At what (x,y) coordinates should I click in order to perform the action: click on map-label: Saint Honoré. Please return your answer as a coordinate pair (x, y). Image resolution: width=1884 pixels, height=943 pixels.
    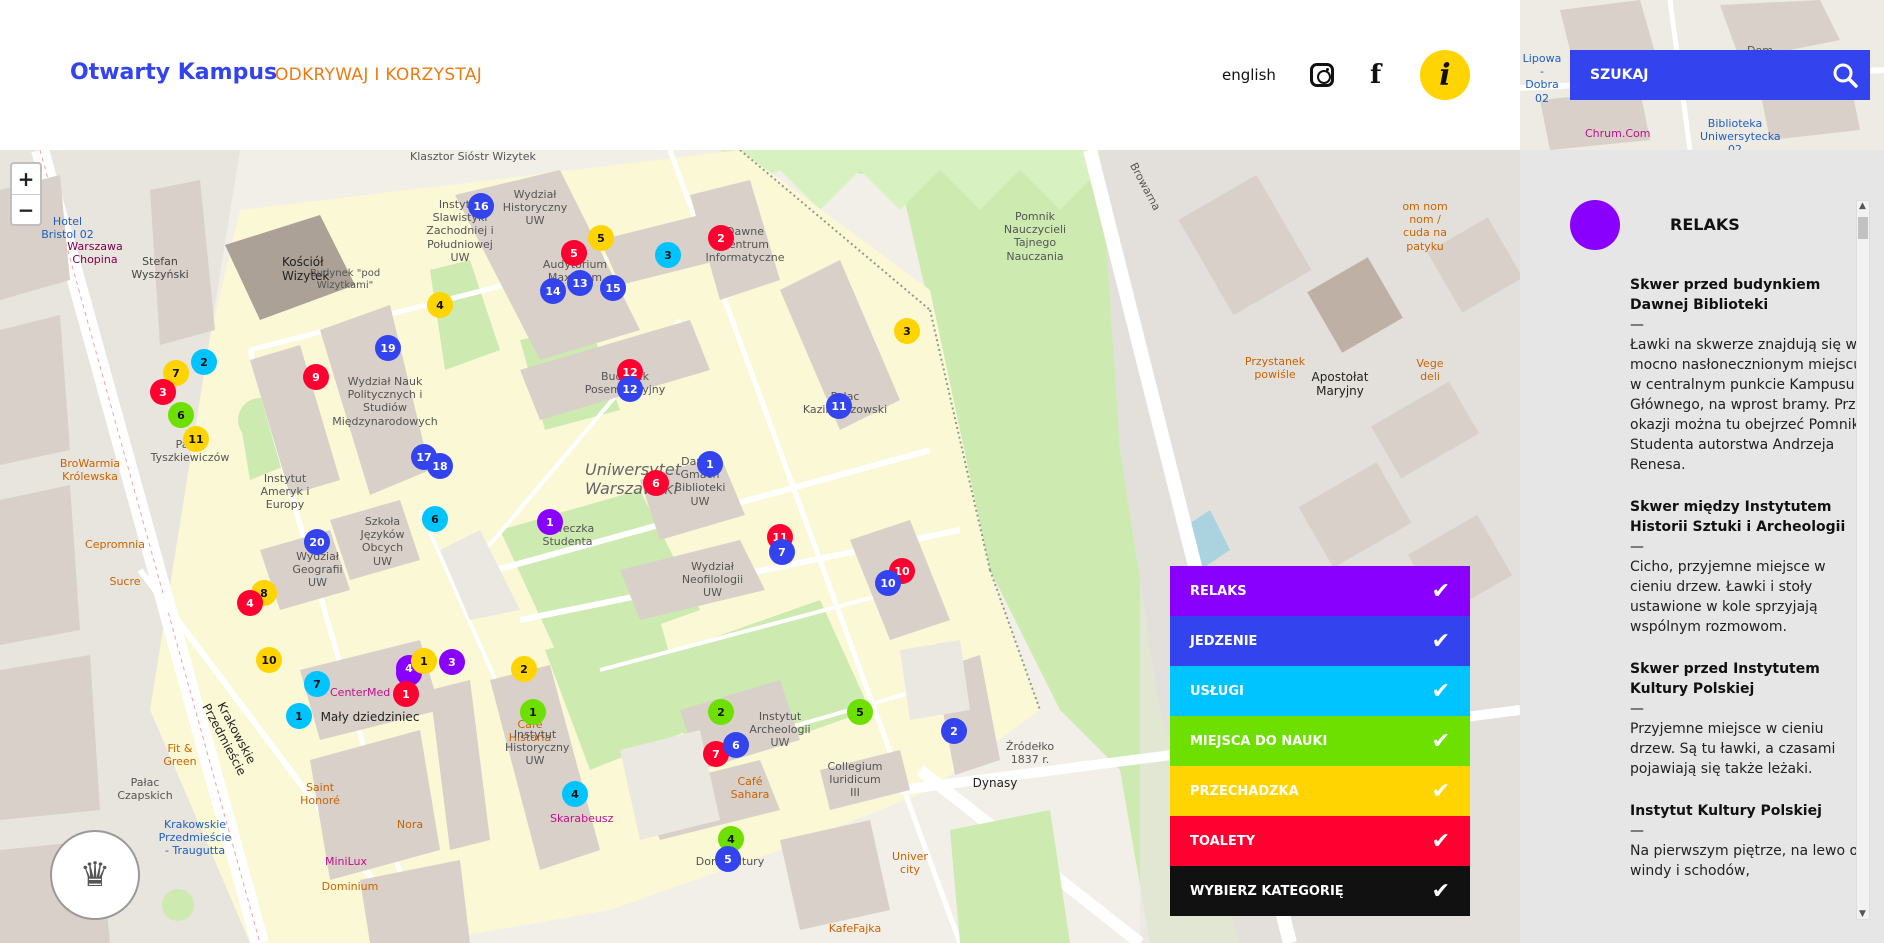
    Looking at the image, I should click on (320, 794).